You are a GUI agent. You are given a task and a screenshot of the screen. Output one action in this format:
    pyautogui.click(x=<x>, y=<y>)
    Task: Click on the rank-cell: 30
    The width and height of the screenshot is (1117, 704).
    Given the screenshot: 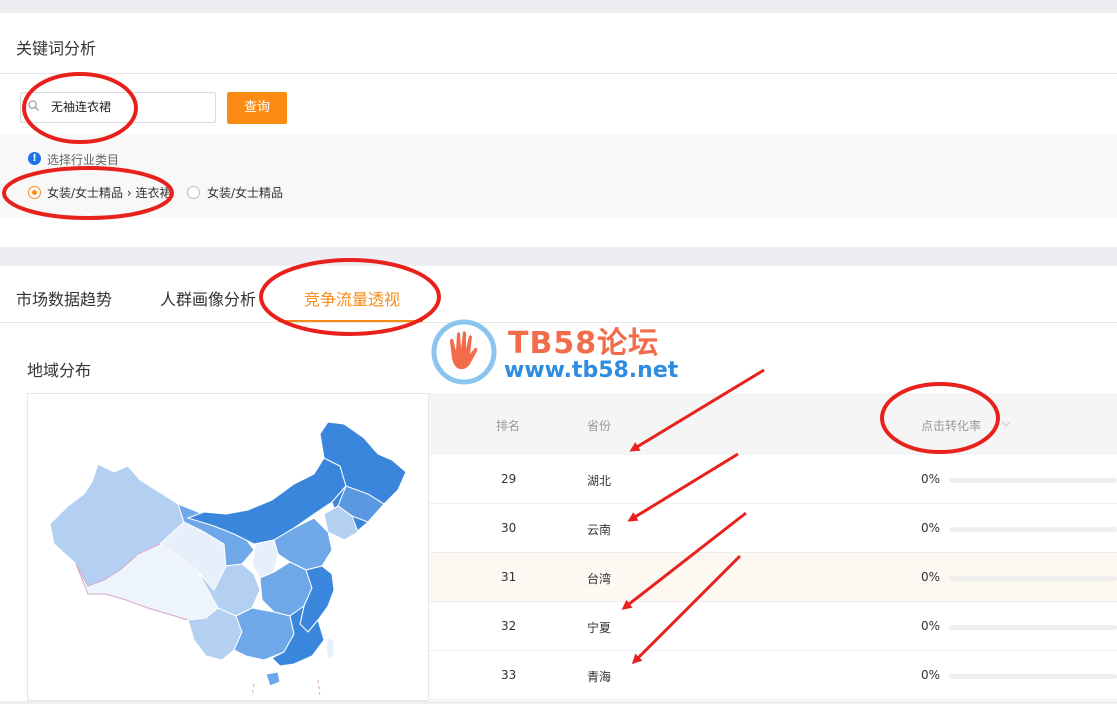 What is the action you would take?
    pyautogui.click(x=509, y=528)
    